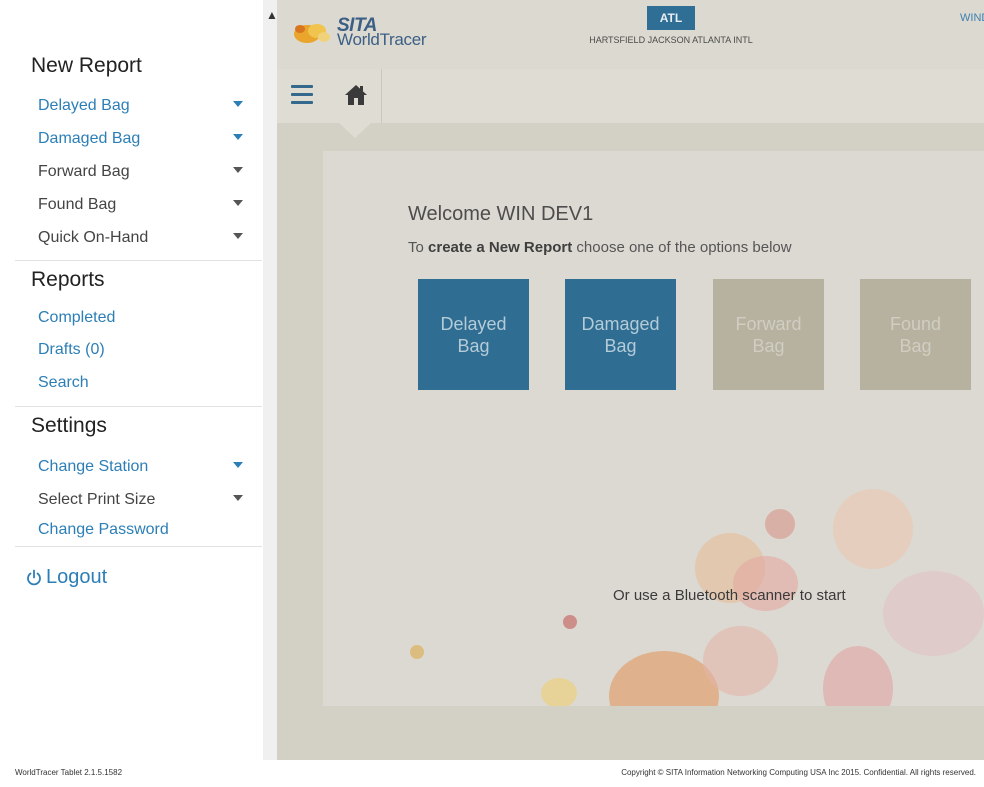 This screenshot has height=787, width=984. I want to click on sidebar-item-drafts: Drafts (0), so click(71, 350).